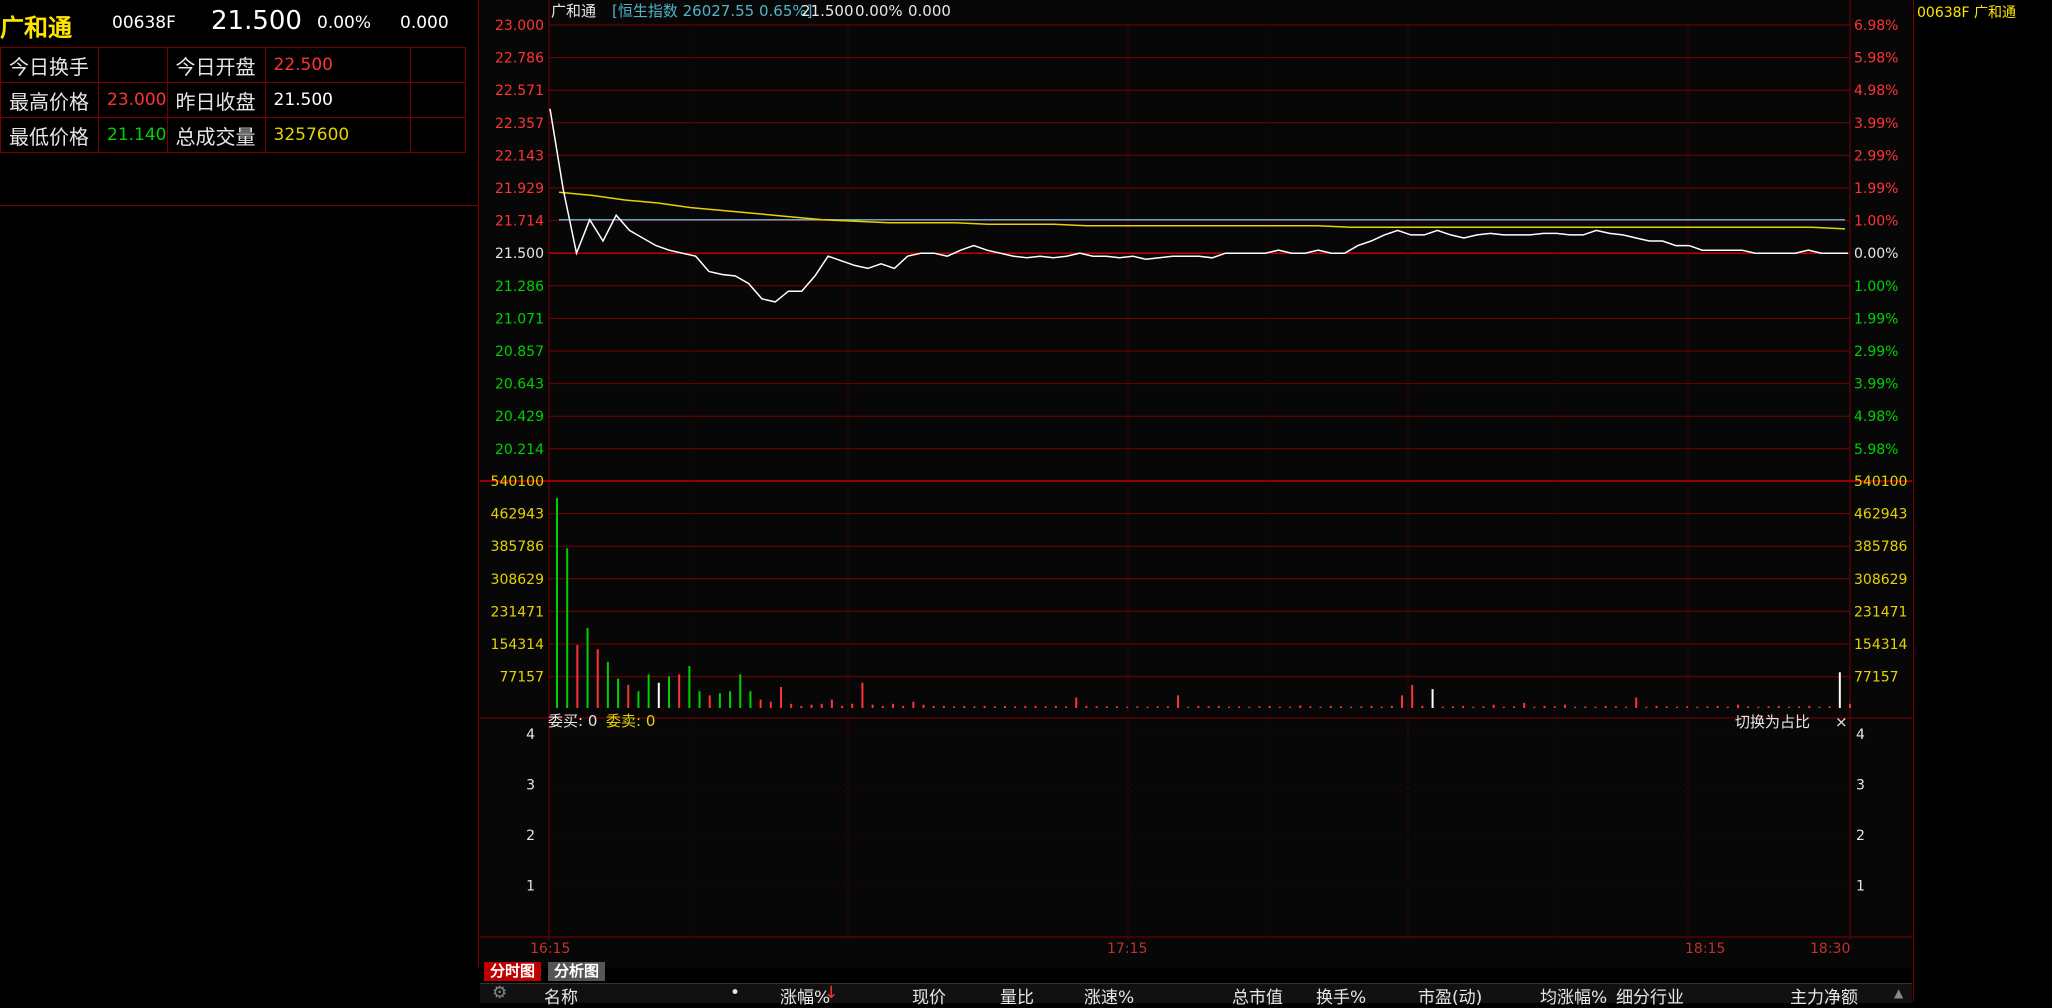 Image resolution: width=2052 pixels, height=1008 pixels. Describe the element at coordinates (519, 450) in the screenshot. I see `price-tick-label: 20.214` at that location.